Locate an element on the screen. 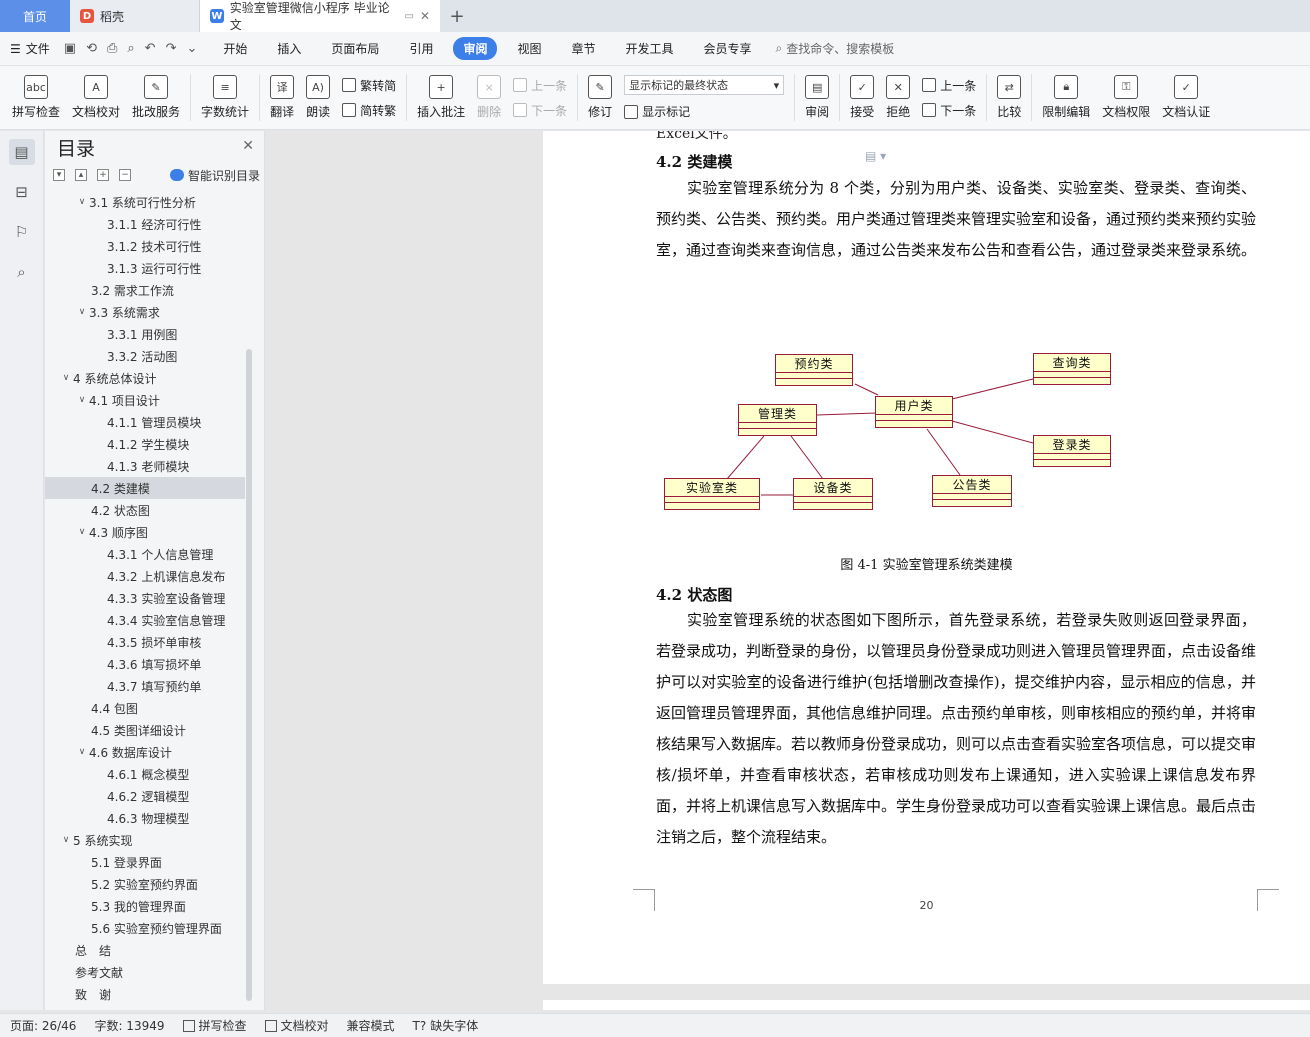 This screenshot has height=1037, width=1310. accept-button: ✓ 接受 is located at coordinates (862, 97).